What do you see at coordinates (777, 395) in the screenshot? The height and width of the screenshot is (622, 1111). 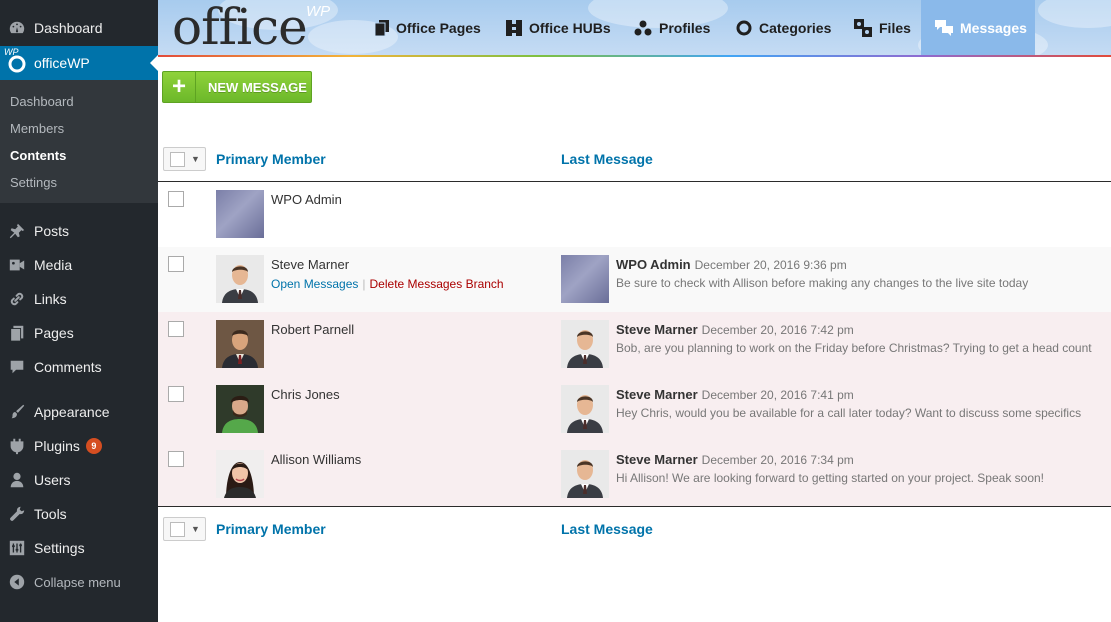 I see `message-date: December 20, 2016 7:41 pm` at bounding box center [777, 395].